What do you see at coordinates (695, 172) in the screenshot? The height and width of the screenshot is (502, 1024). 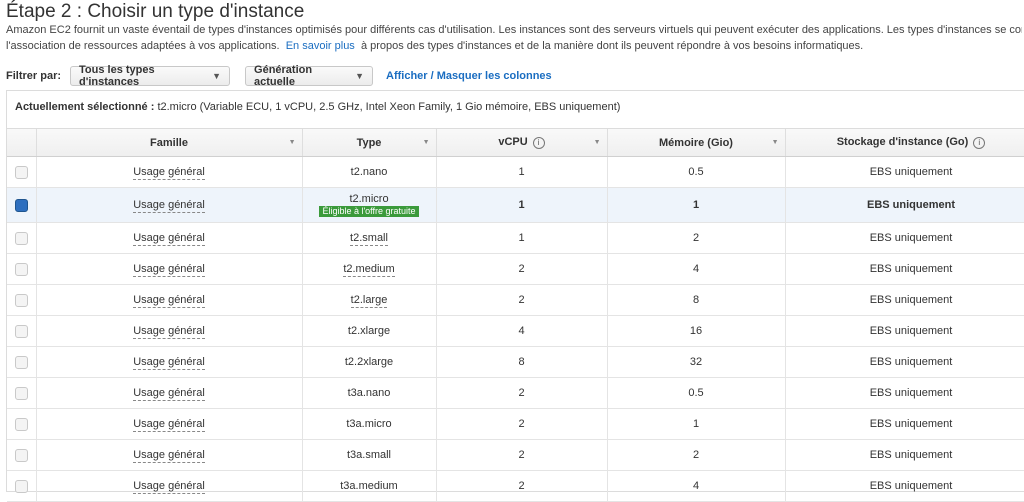 I see `memory-value: 0.5` at bounding box center [695, 172].